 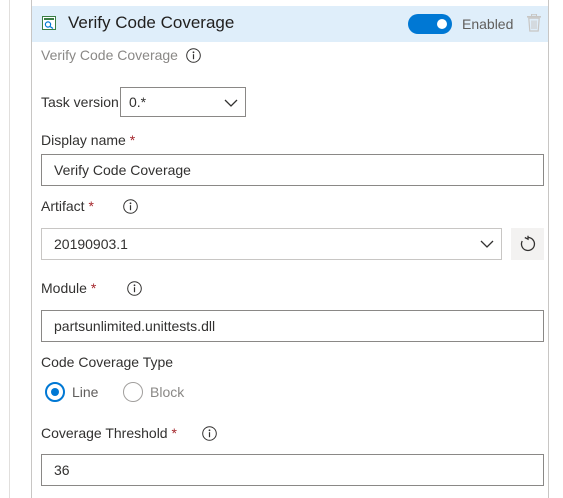 What do you see at coordinates (109, 433) in the screenshot?
I see `threshold-label: Coverage Threshold *` at bounding box center [109, 433].